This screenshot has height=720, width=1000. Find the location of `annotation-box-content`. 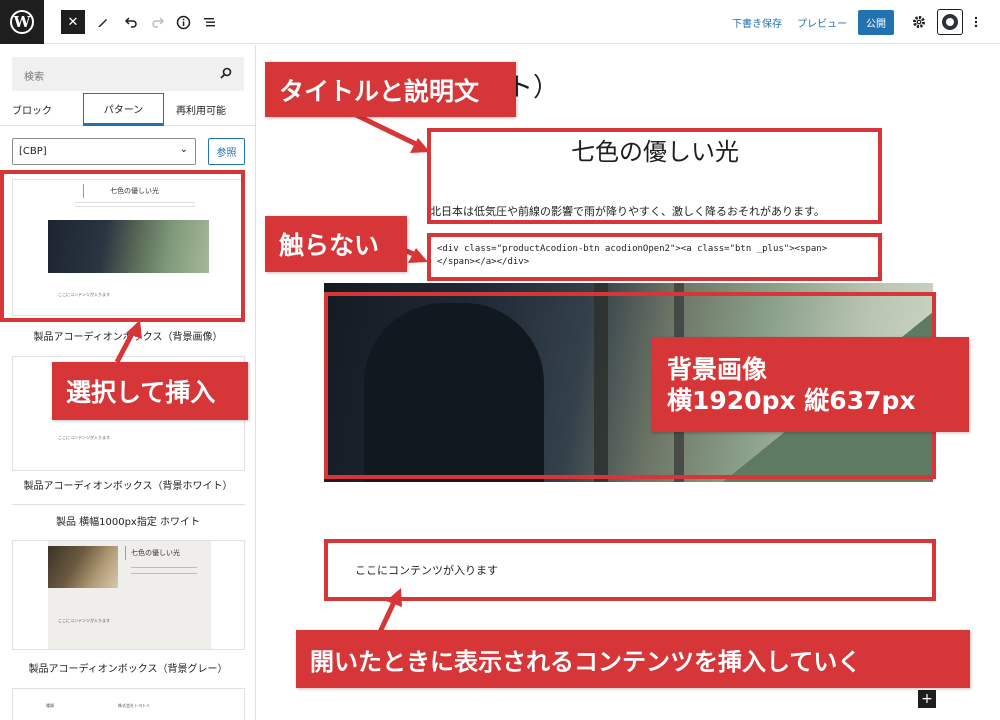

annotation-box-content is located at coordinates (630, 570).